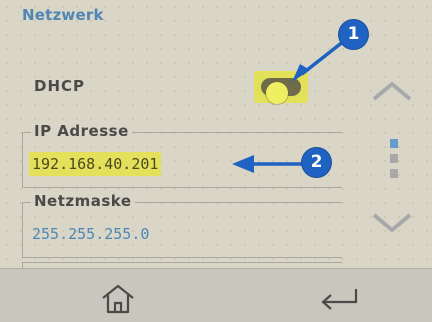  What do you see at coordinates (316, 162) in the screenshot?
I see `annotation-badge-2: 2` at bounding box center [316, 162].